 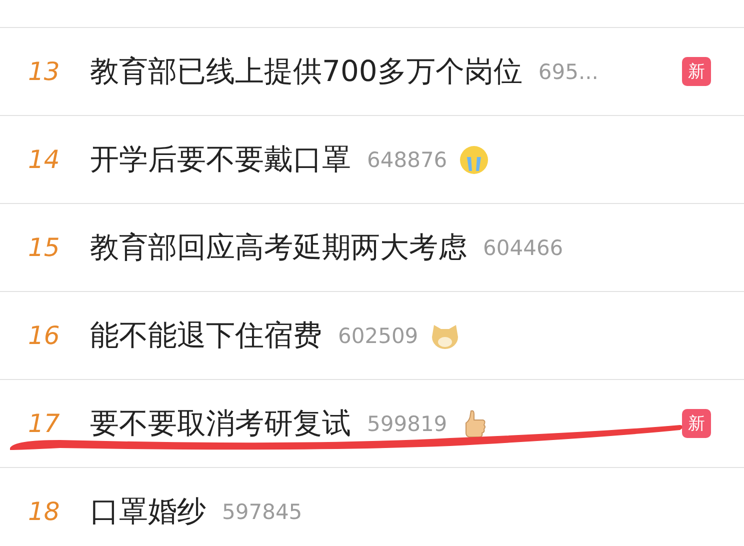 I want to click on topic-title: 要不要取消考研复试, so click(x=220, y=424).